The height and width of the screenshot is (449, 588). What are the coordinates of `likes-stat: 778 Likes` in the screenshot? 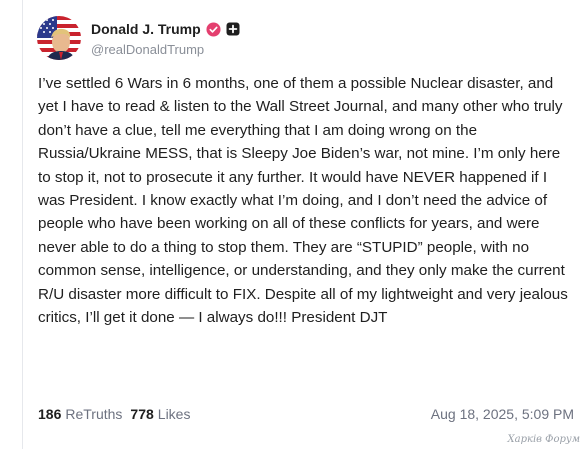 It's located at (160, 414).